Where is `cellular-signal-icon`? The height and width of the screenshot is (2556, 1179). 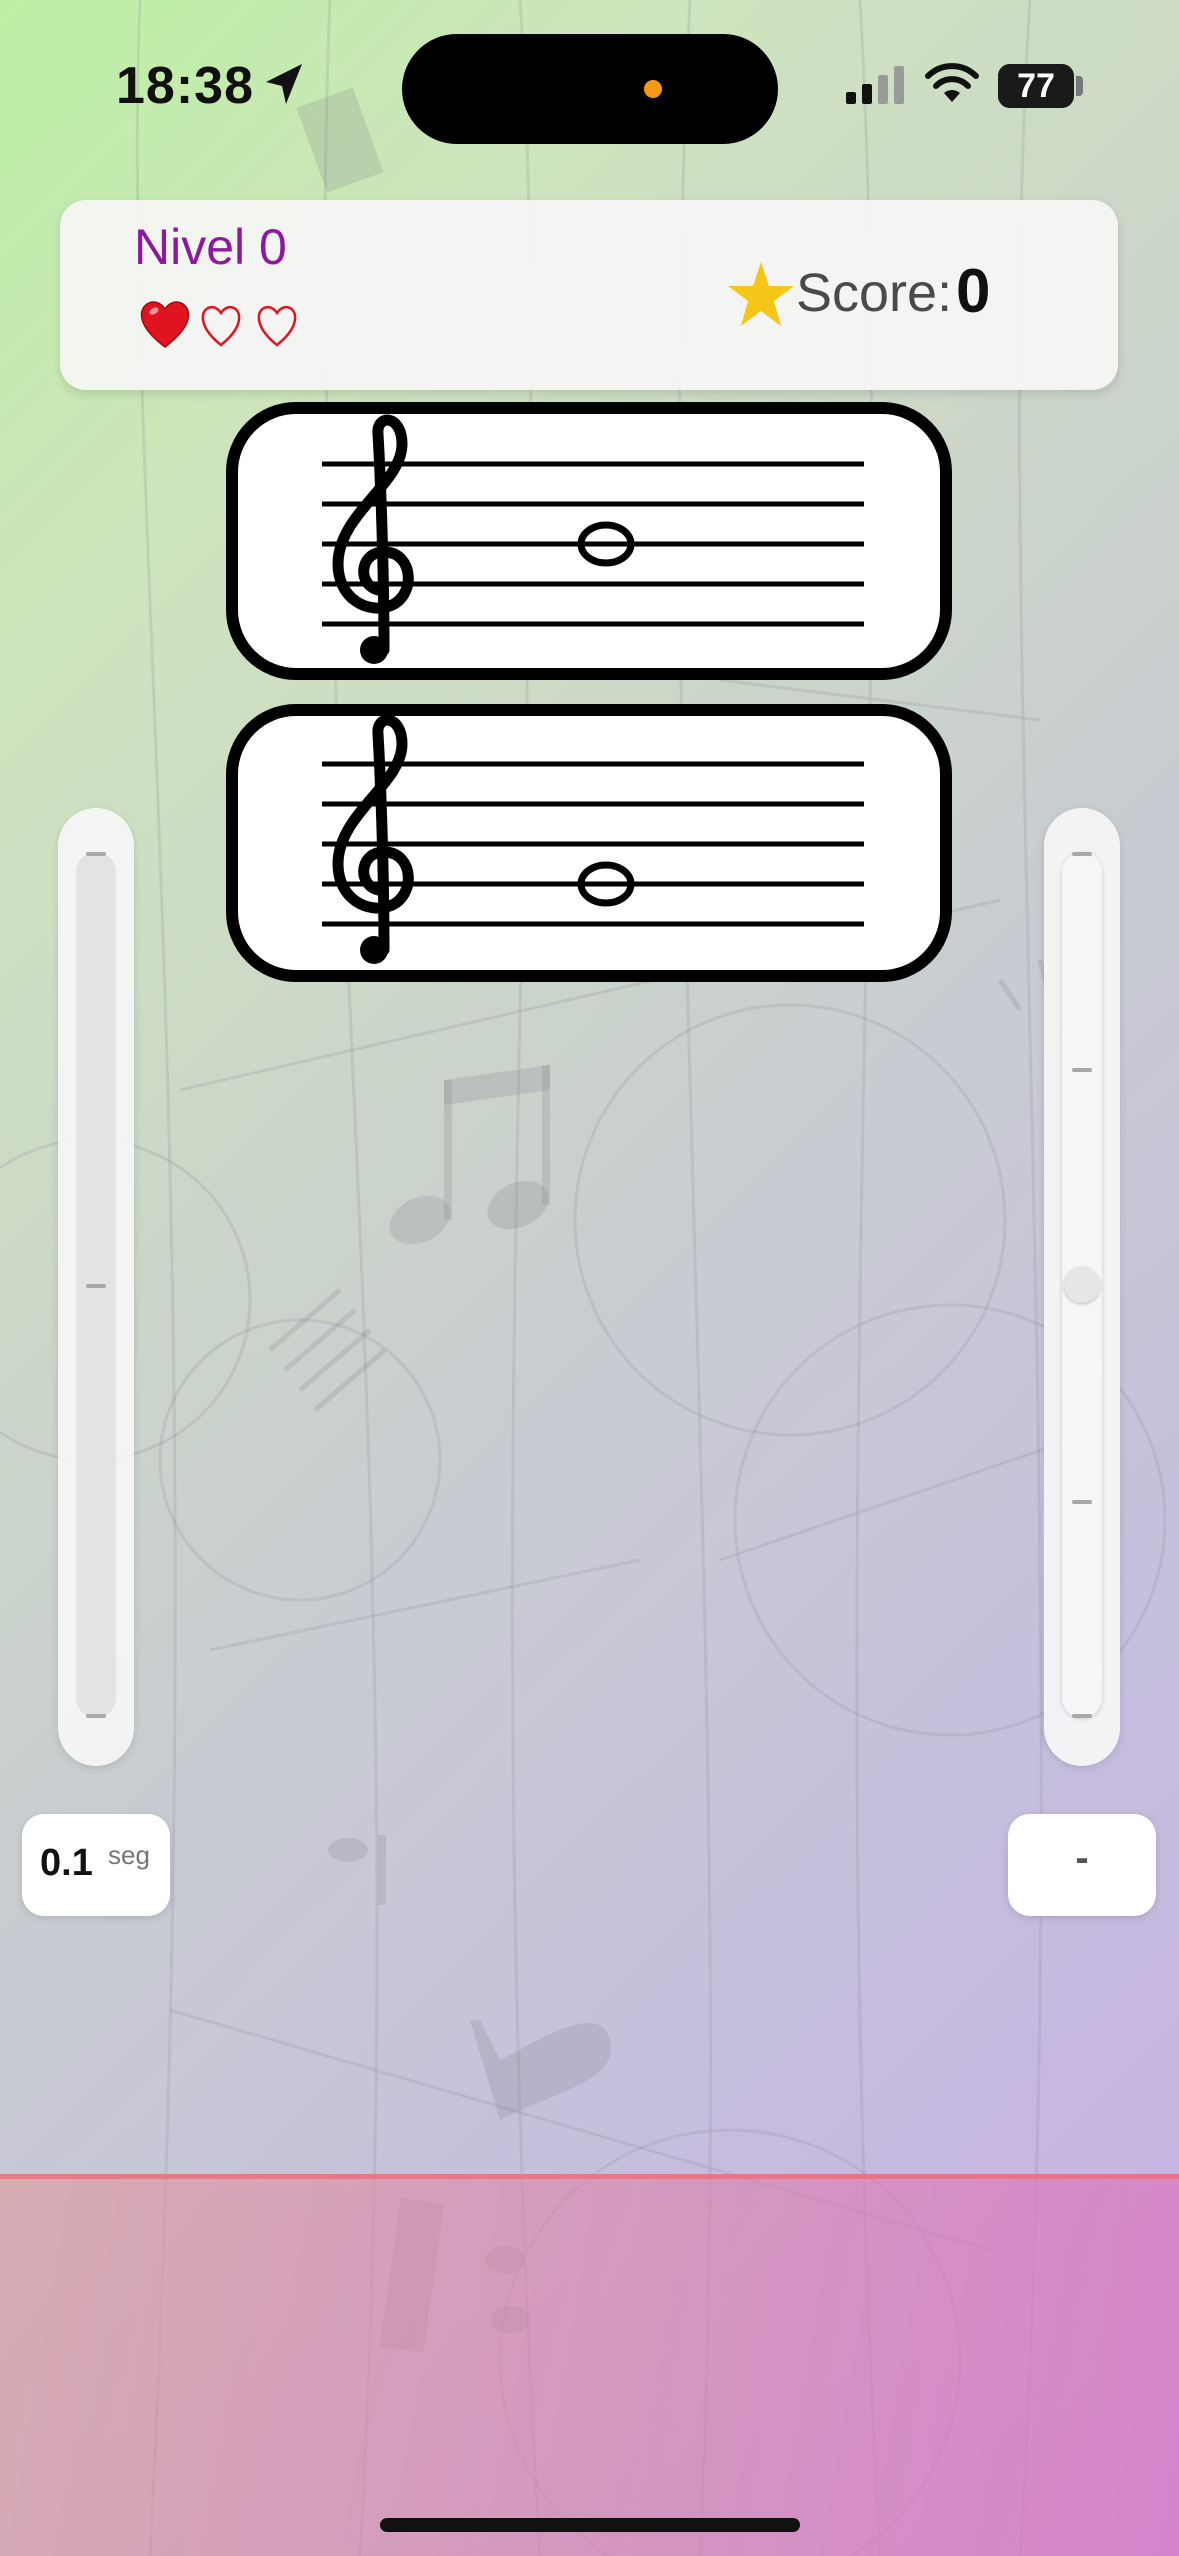 cellular-signal-icon is located at coordinates (875, 85).